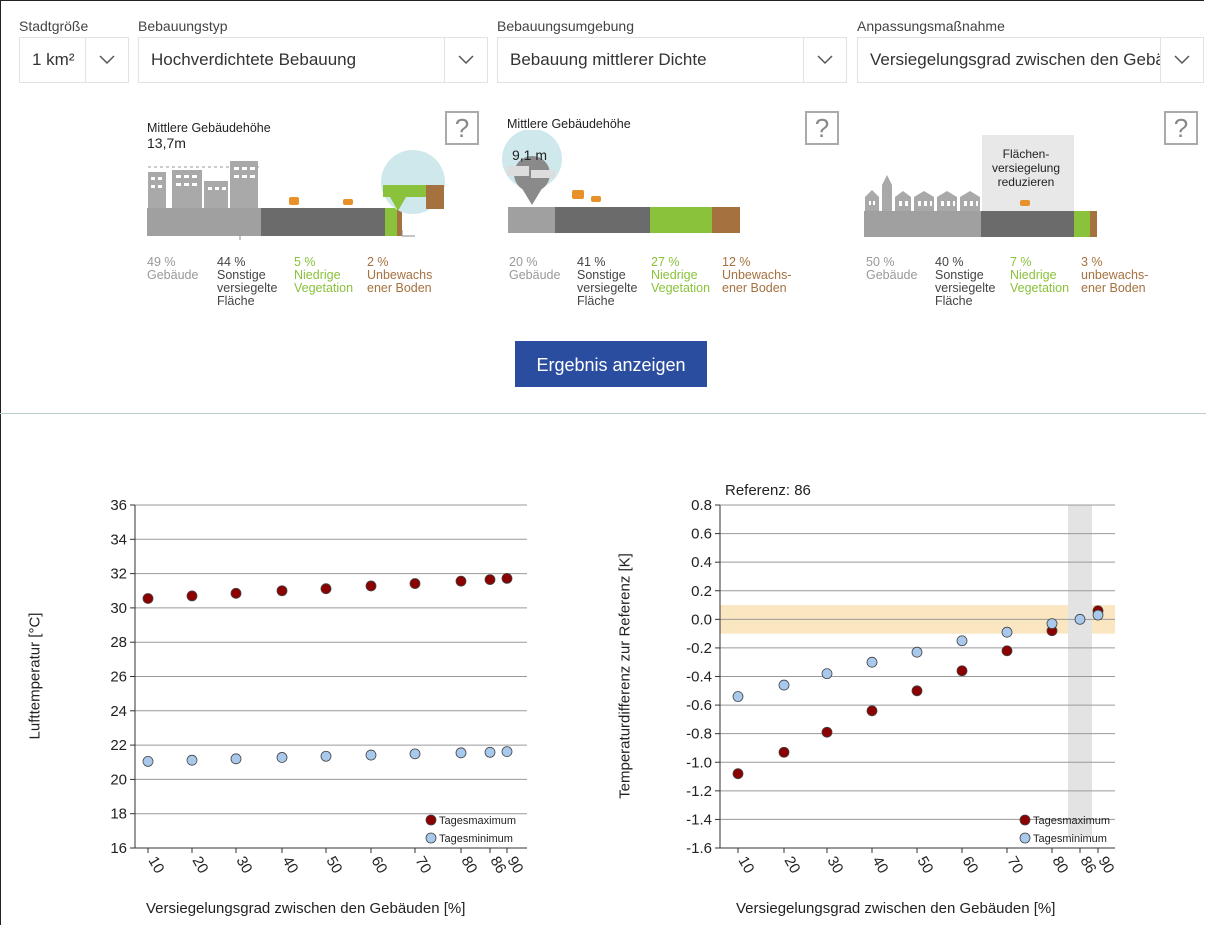 Image resolution: width=1206 pixels, height=927 pixels. What do you see at coordinates (1181, 128) in the screenshot?
I see `help-button-3: ?` at bounding box center [1181, 128].